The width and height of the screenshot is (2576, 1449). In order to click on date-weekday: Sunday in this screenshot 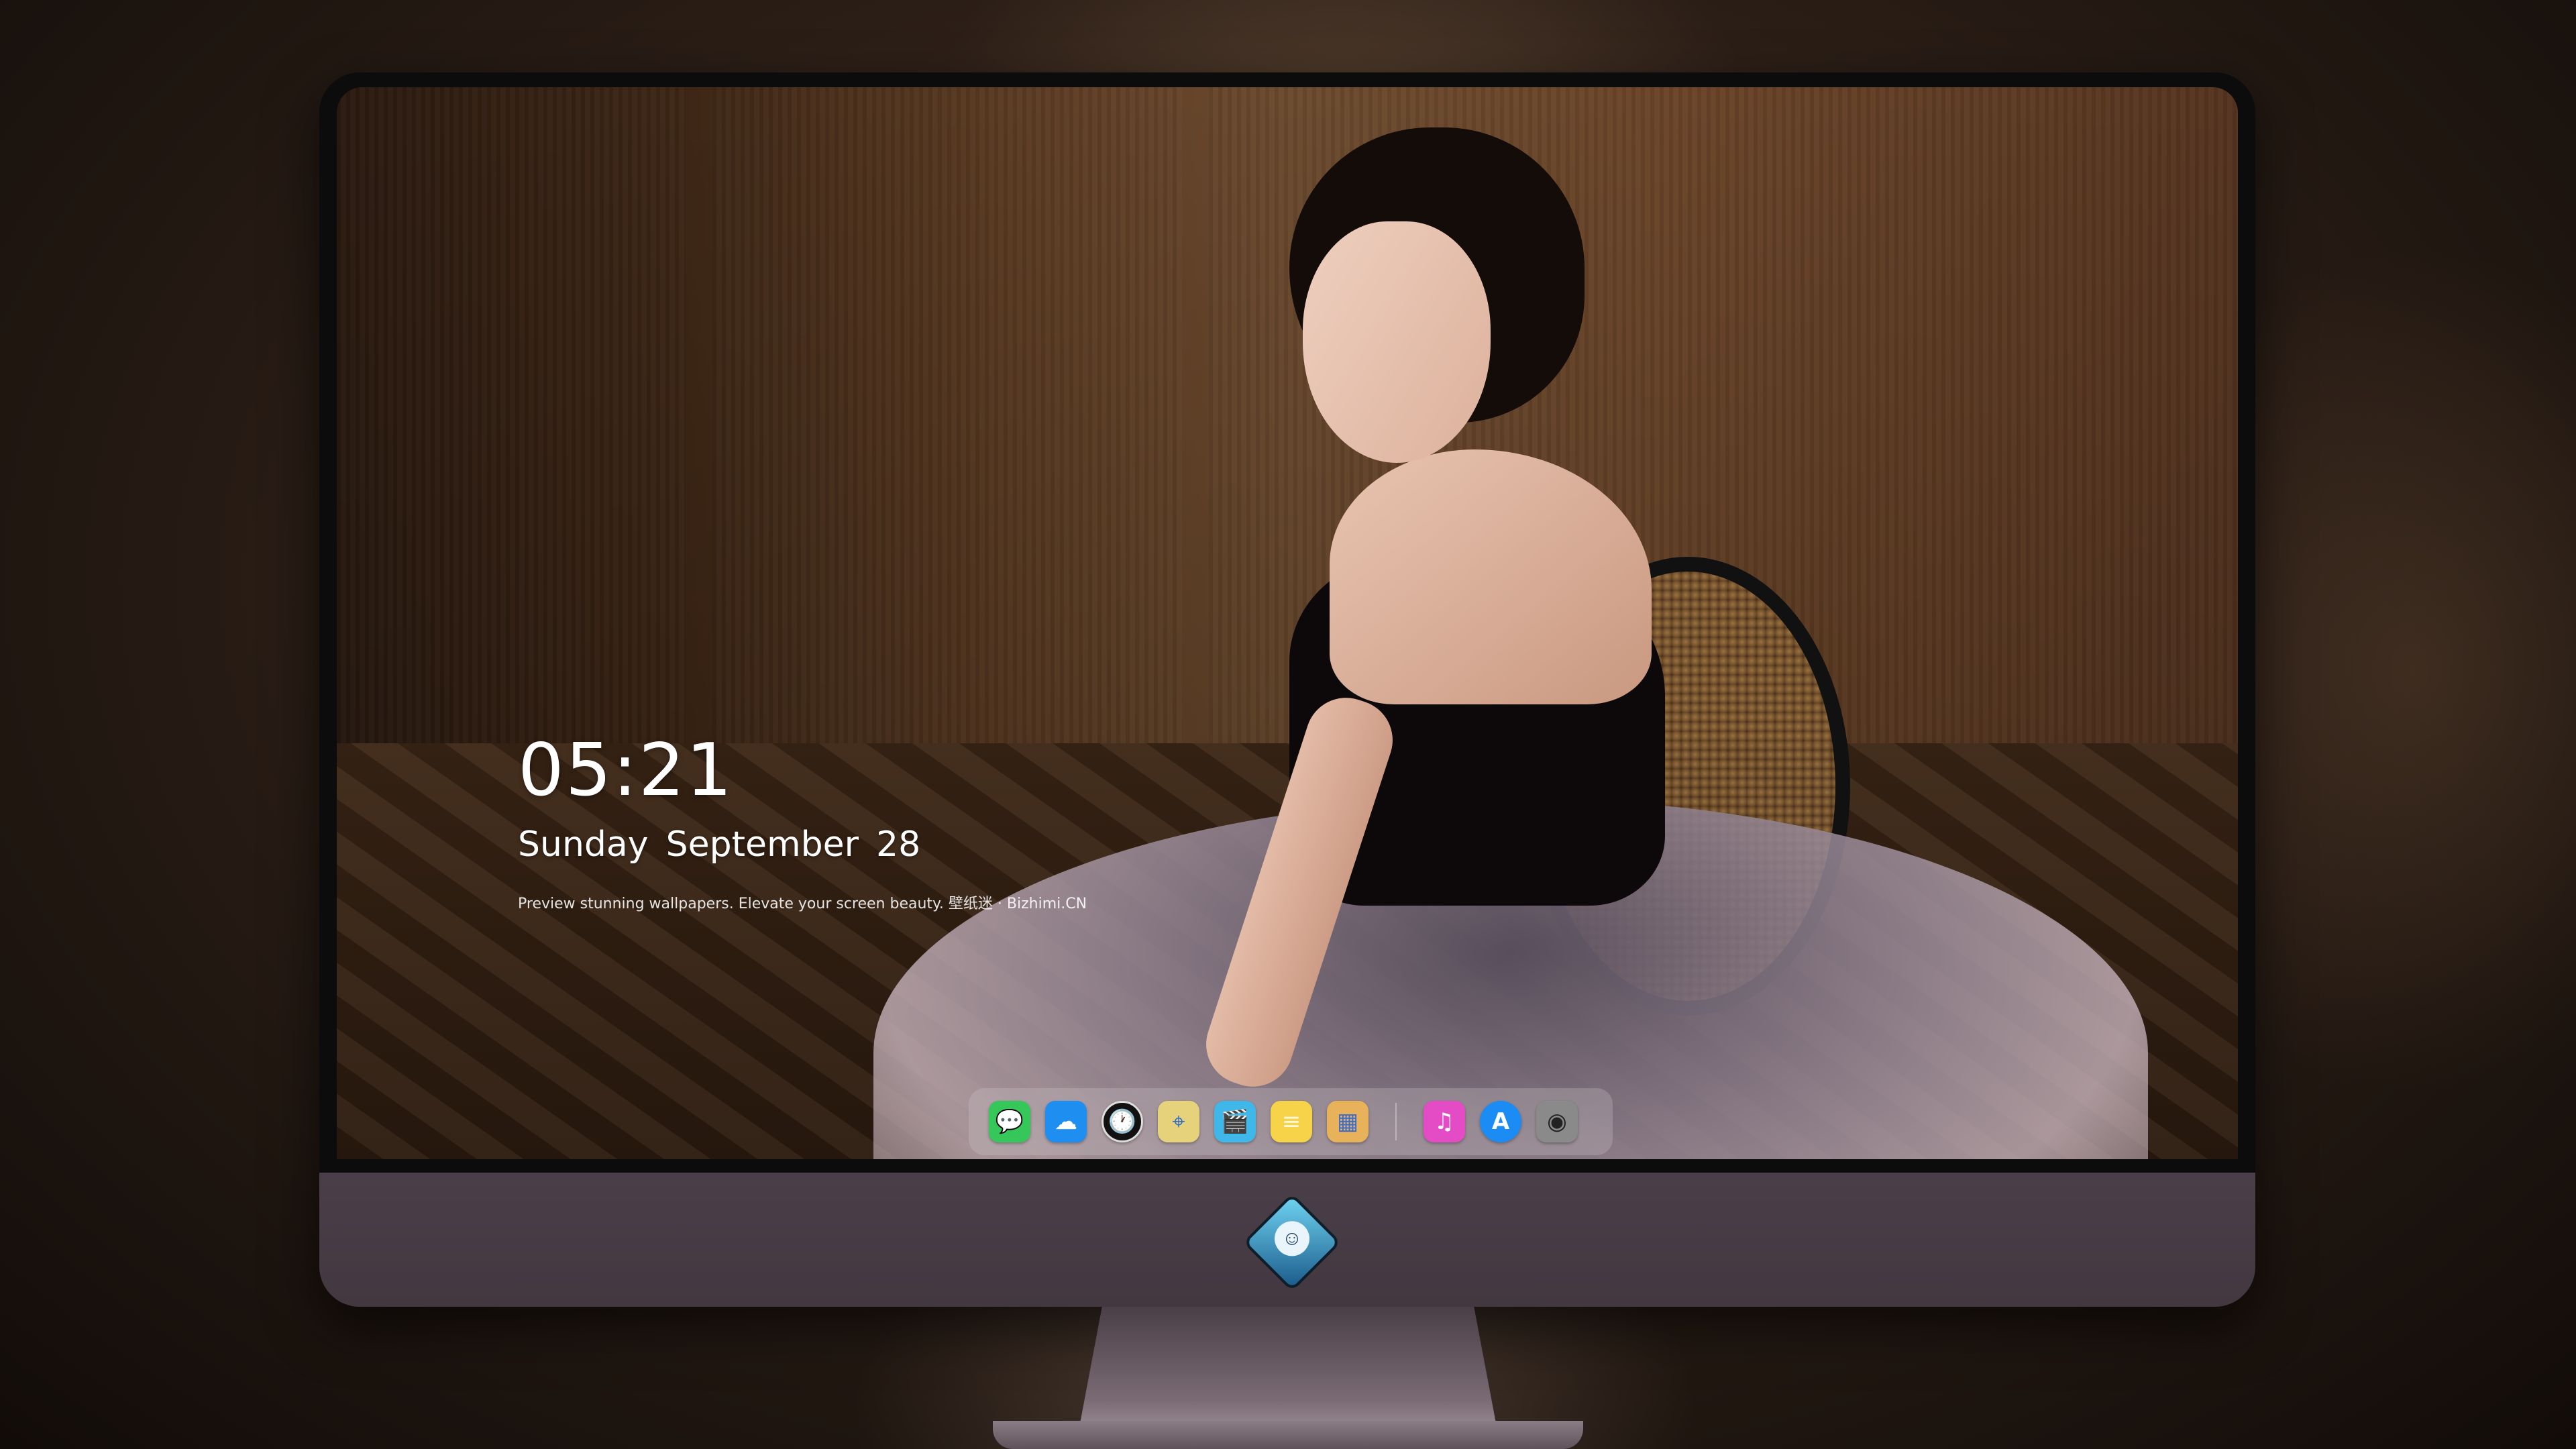, I will do `click(583, 844)`.